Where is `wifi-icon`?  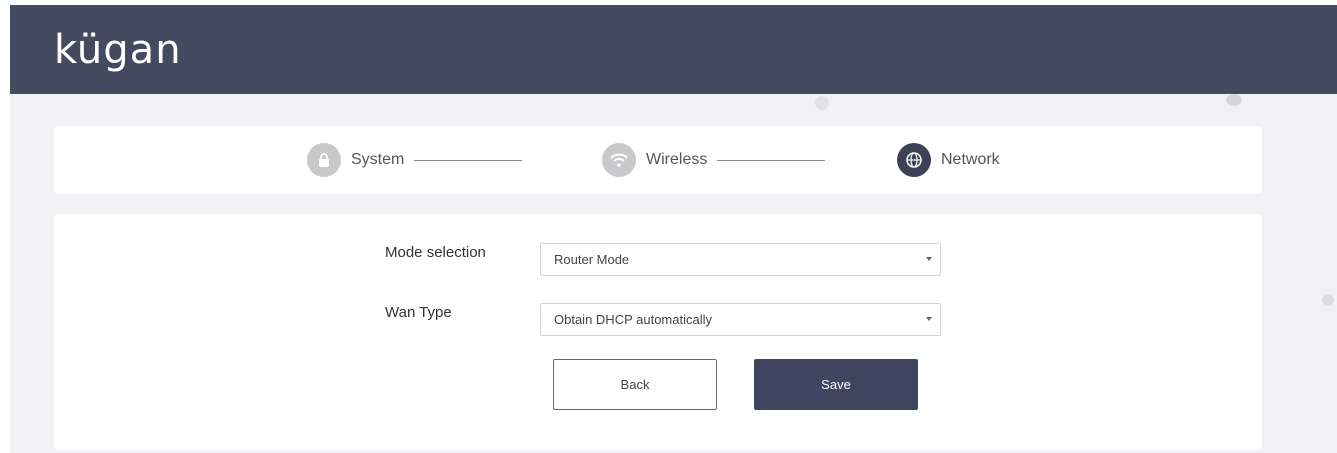 wifi-icon is located at coordinates (619, 160).